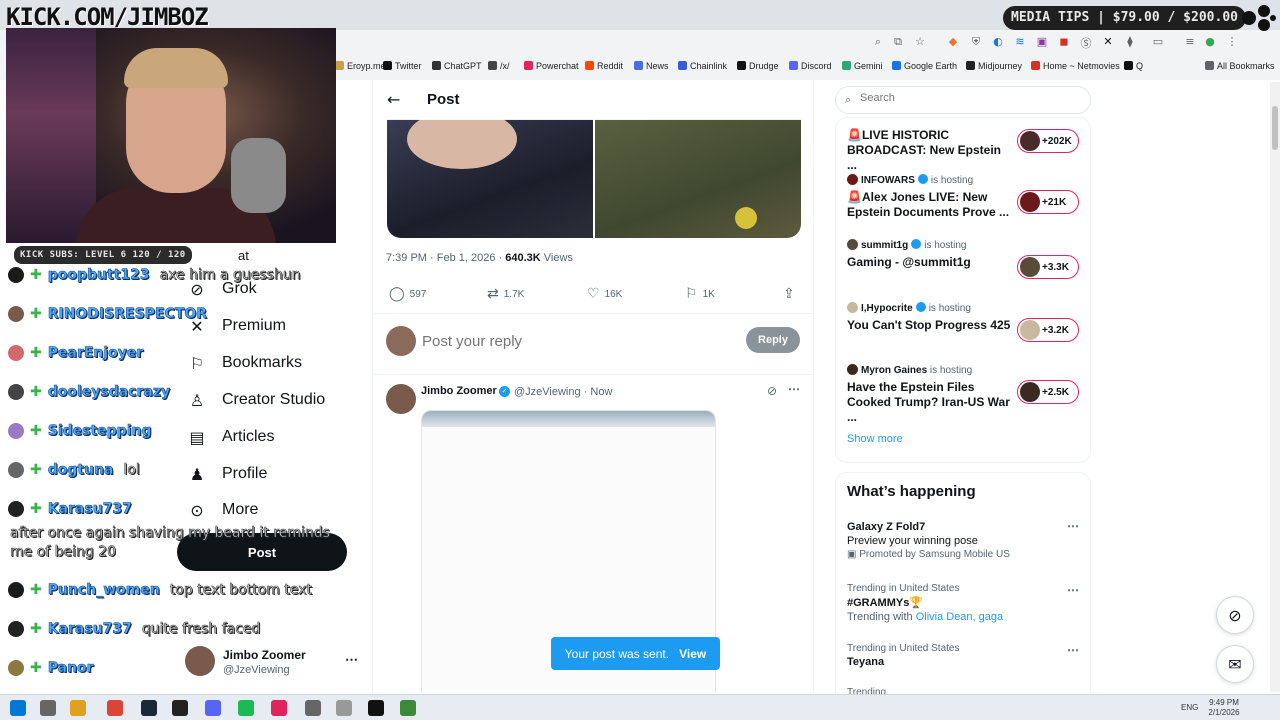 This screenshot has height=720, width=1280. I want to click on grok-fab-button: ⊘, so click(1235, 615).